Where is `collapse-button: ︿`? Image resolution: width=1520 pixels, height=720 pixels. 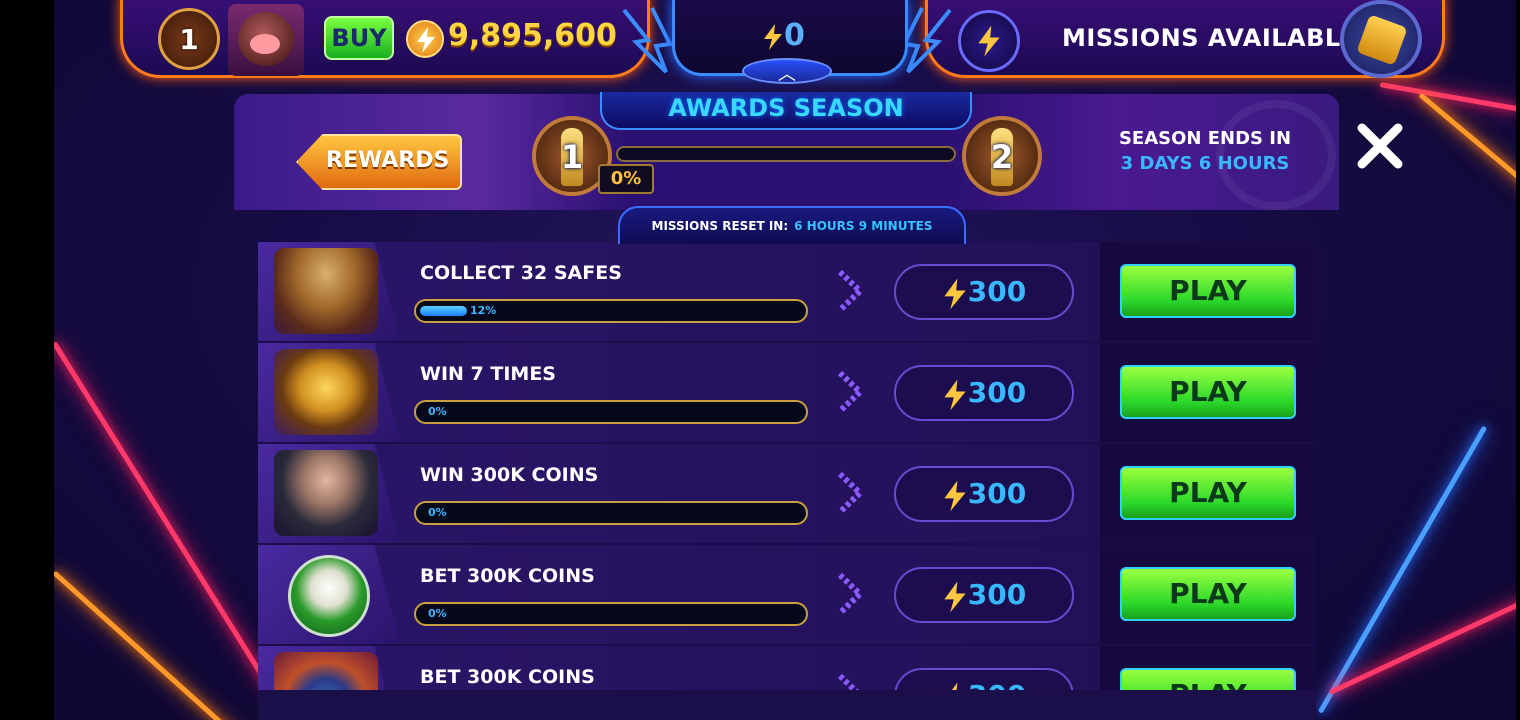 collapse-button: ︿ is located at coordinates (787, 71).